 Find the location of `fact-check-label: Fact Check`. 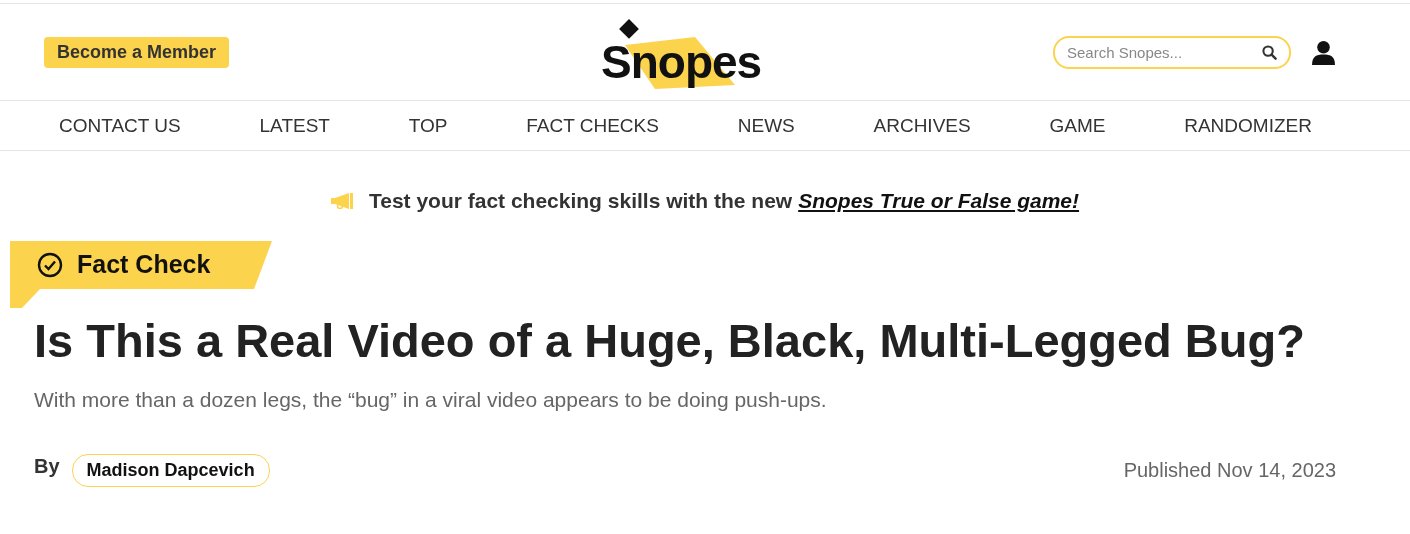

fact-check-label: Fact Check is located at coordinates (144, 264).